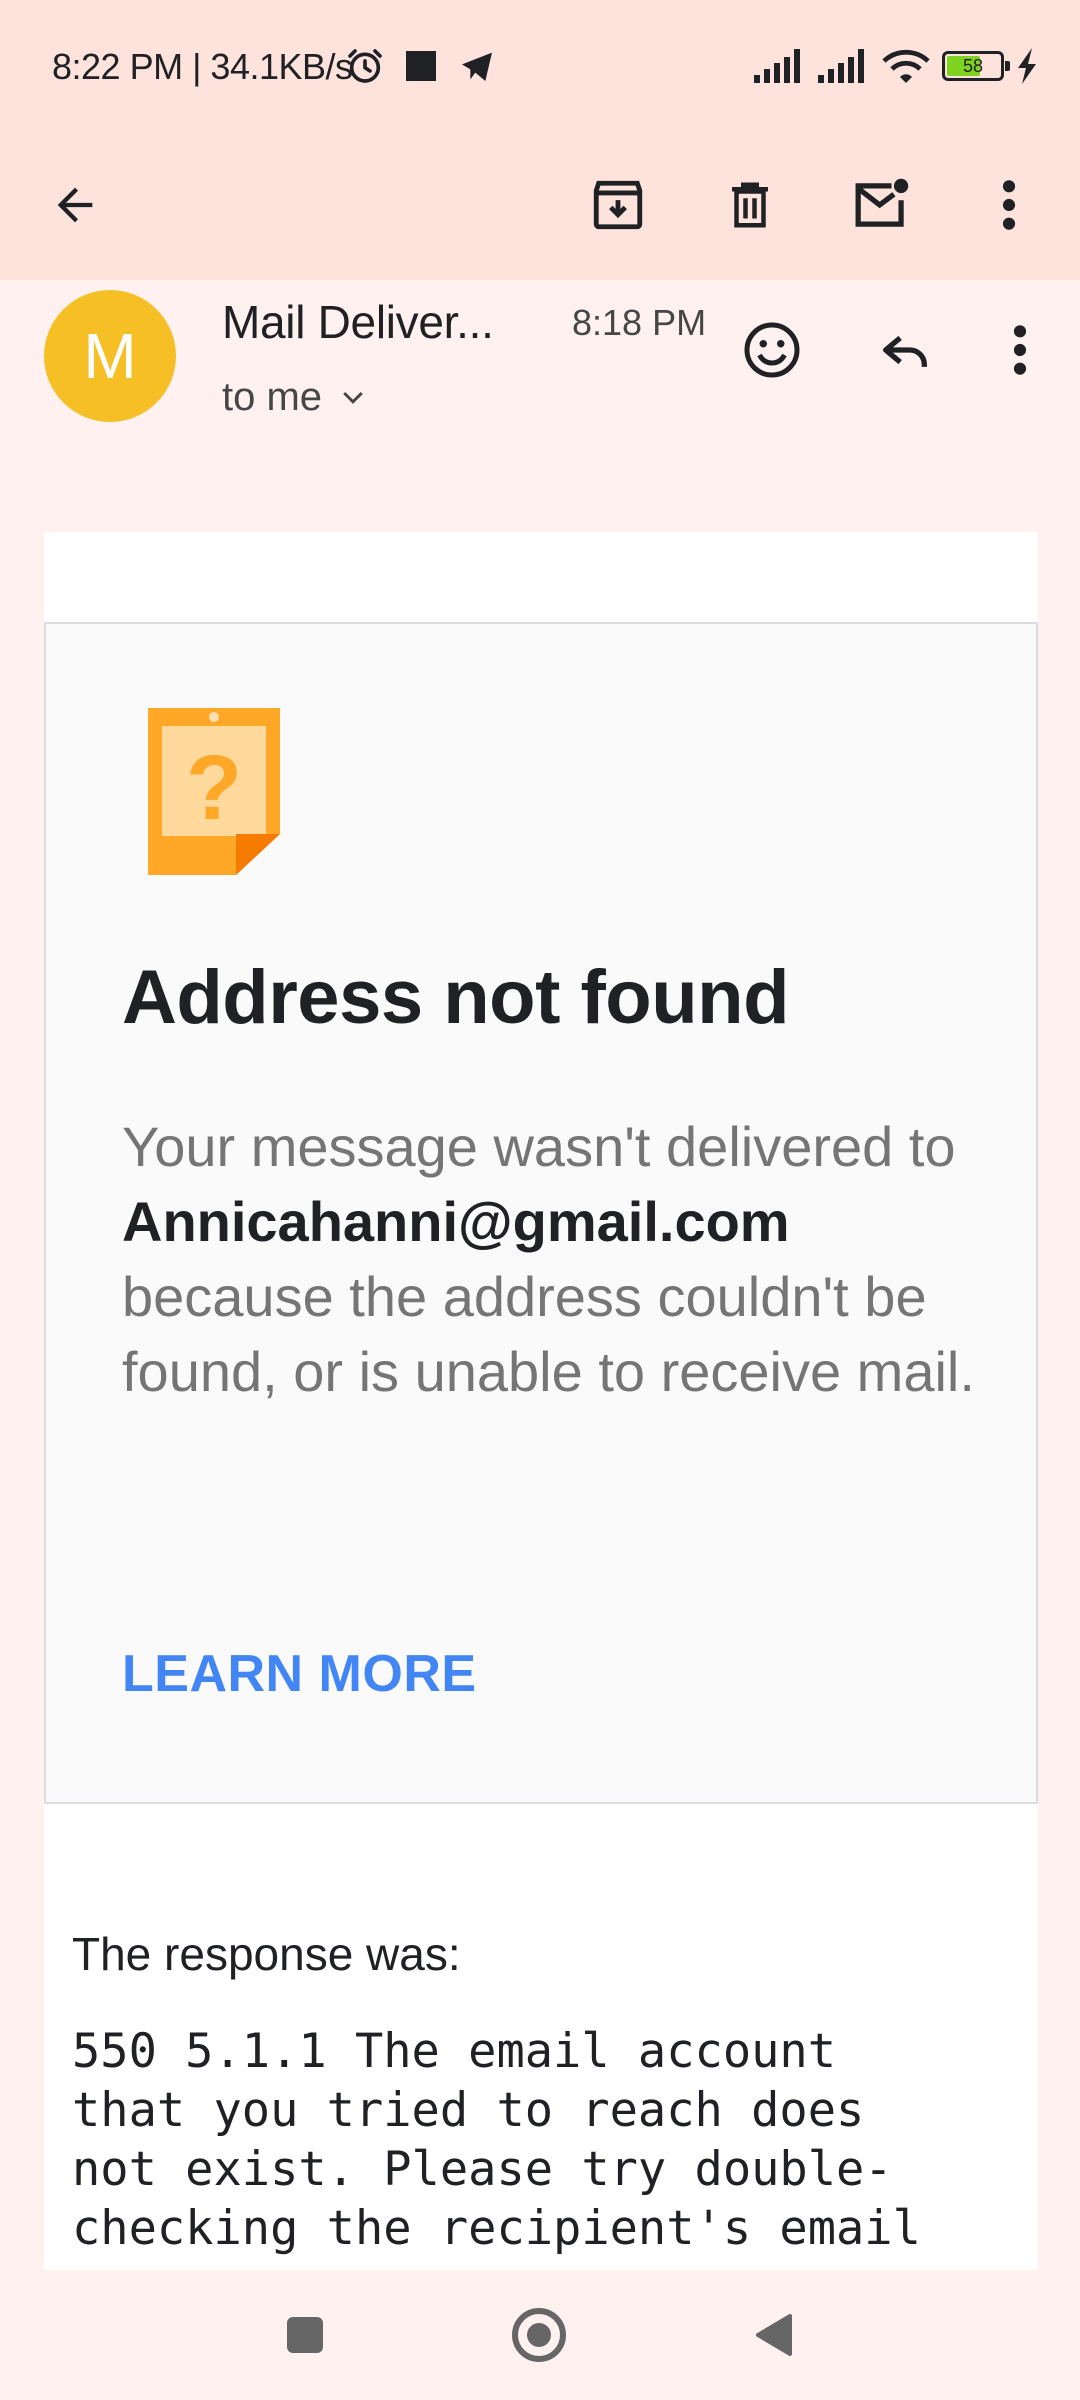 This screenshot has width=1080, height=2400. I want to click on recents-button, so click(305, 2335).